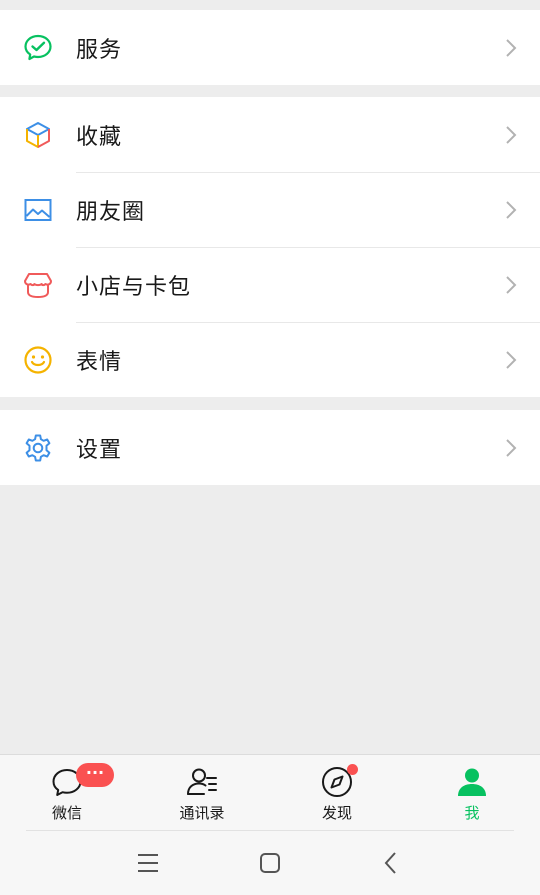  Describe the element at coordinates (352, 769) in the screenshot. I see `new-content-dot` at that location.